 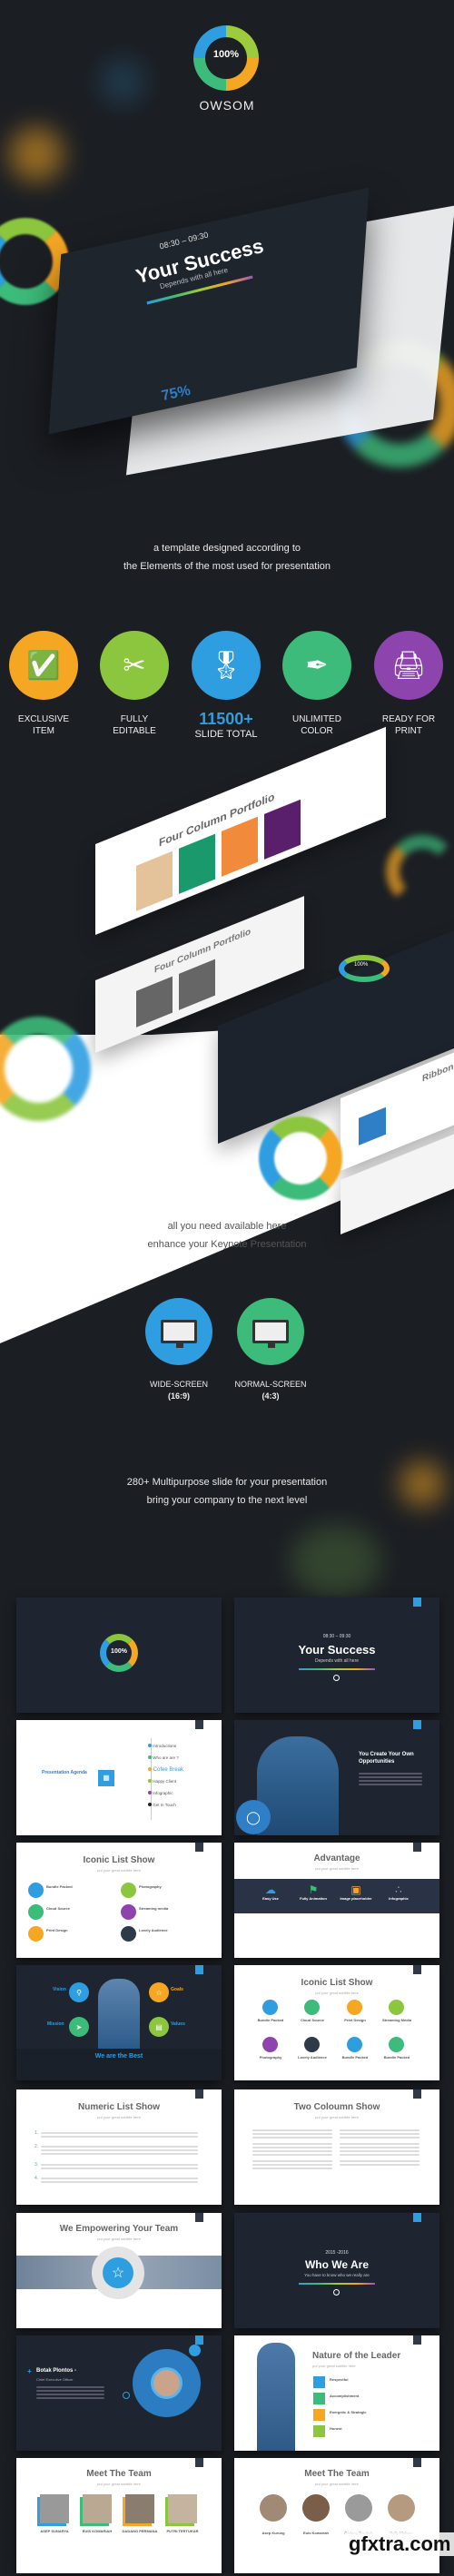 What do you see at coordinates (154, 1908) in the screenshot?
I see `list-label: Streaming media` at bounding box center [154, 1908].